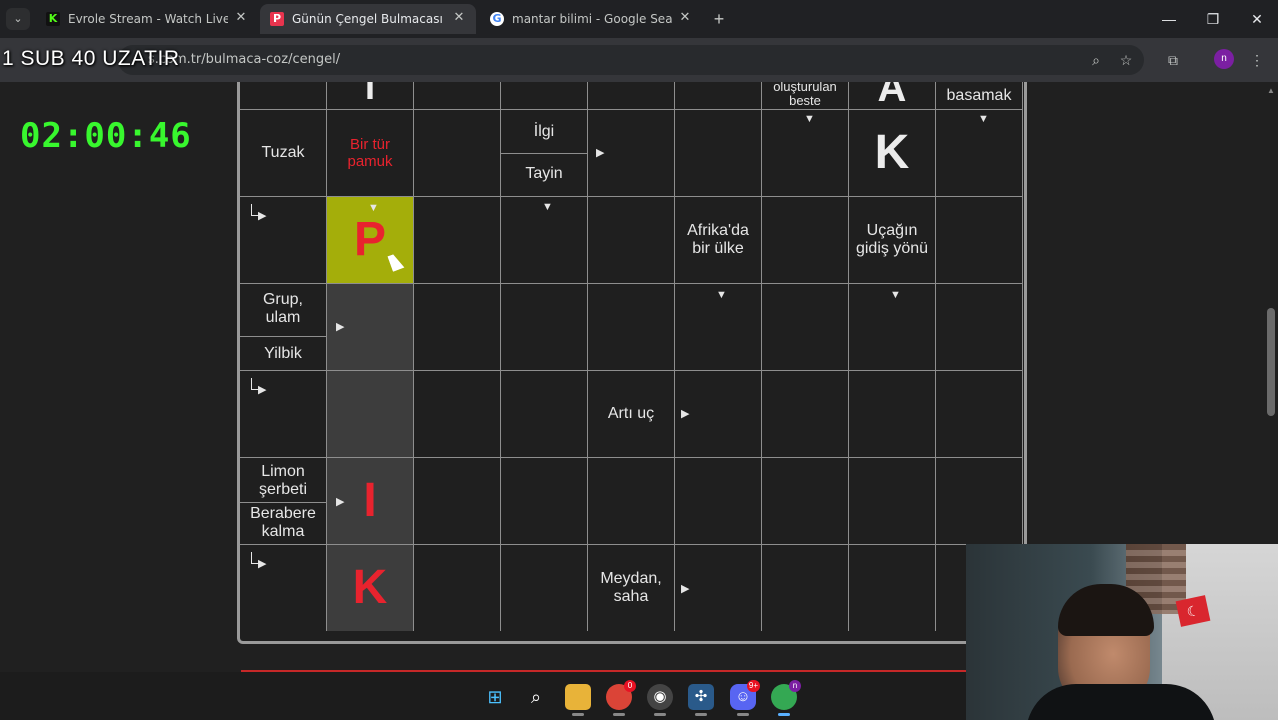 The width and height of the screenshot is (1278, 720). What do you see at coordinates (495, 697) in the screenshot?
I see `windows-start-icon: ⊞` at bounding box center [495, 697].